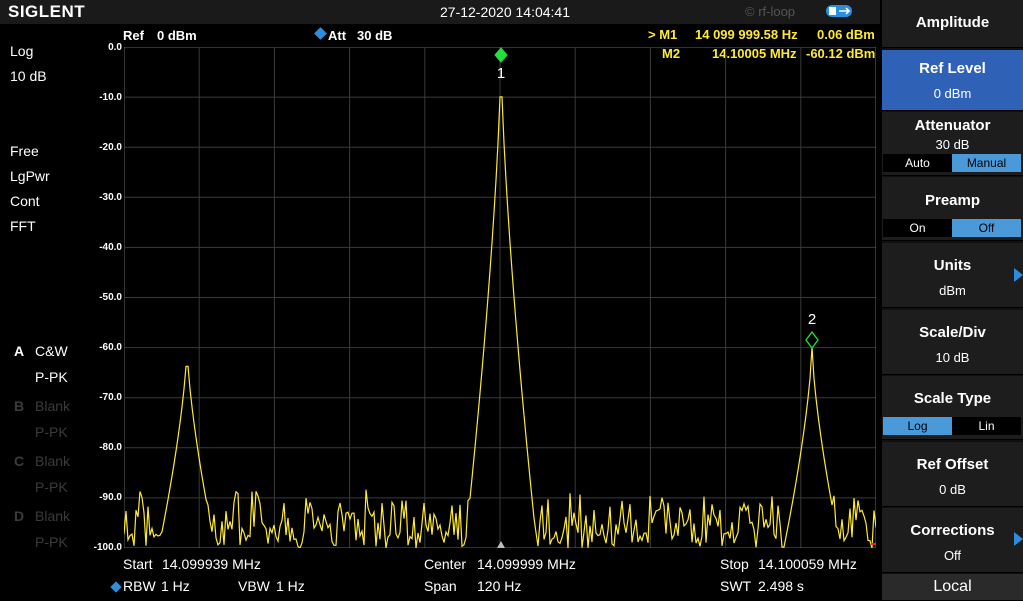 Image resolution: width=1023 pixels, height=601 pixels. I want to click on att-indicator-icon, so click(320, 33).